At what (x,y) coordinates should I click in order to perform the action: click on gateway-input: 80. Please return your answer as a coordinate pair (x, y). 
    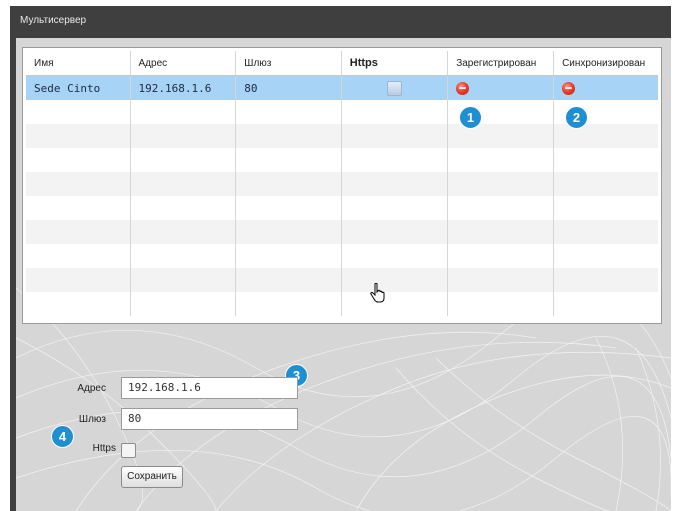
    Looking at the image, I should click on (209, 419).